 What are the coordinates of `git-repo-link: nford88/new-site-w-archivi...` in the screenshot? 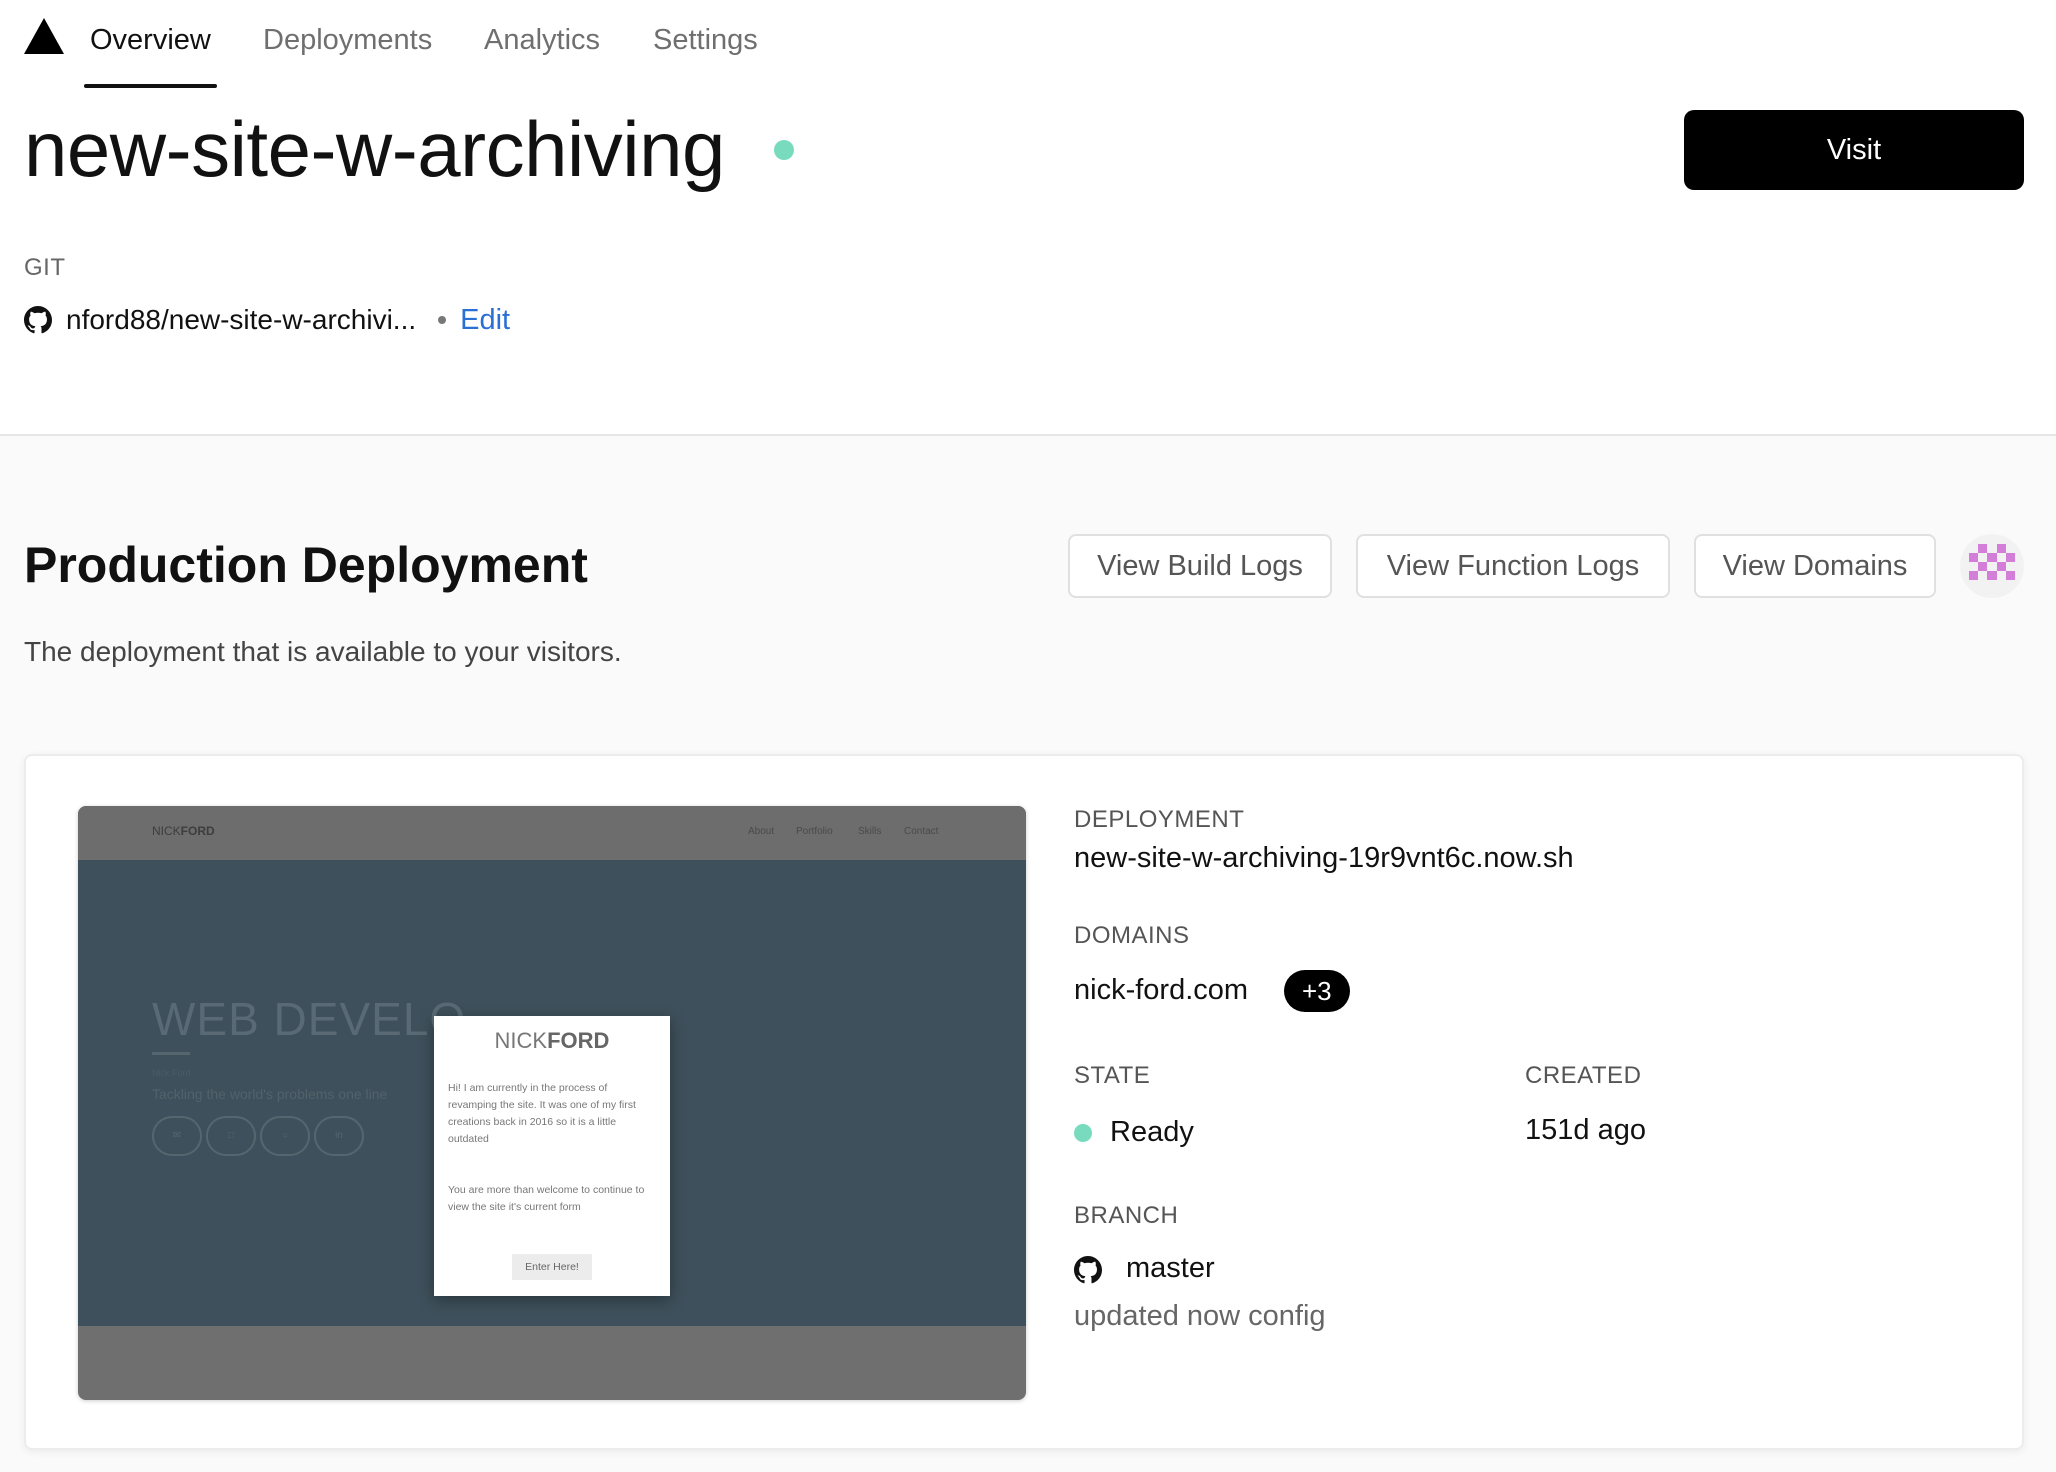 It's located at (241, 320).